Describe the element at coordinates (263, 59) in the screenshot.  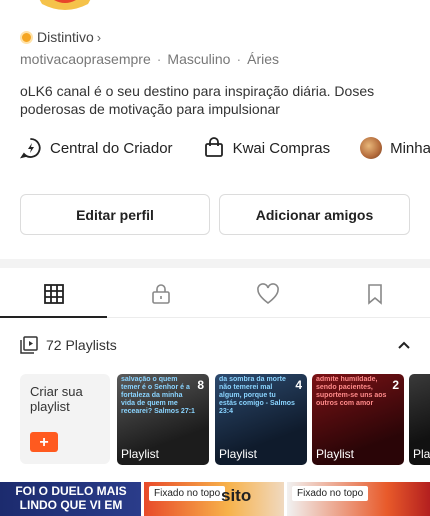
I see `zodiac: Áries` at that location.